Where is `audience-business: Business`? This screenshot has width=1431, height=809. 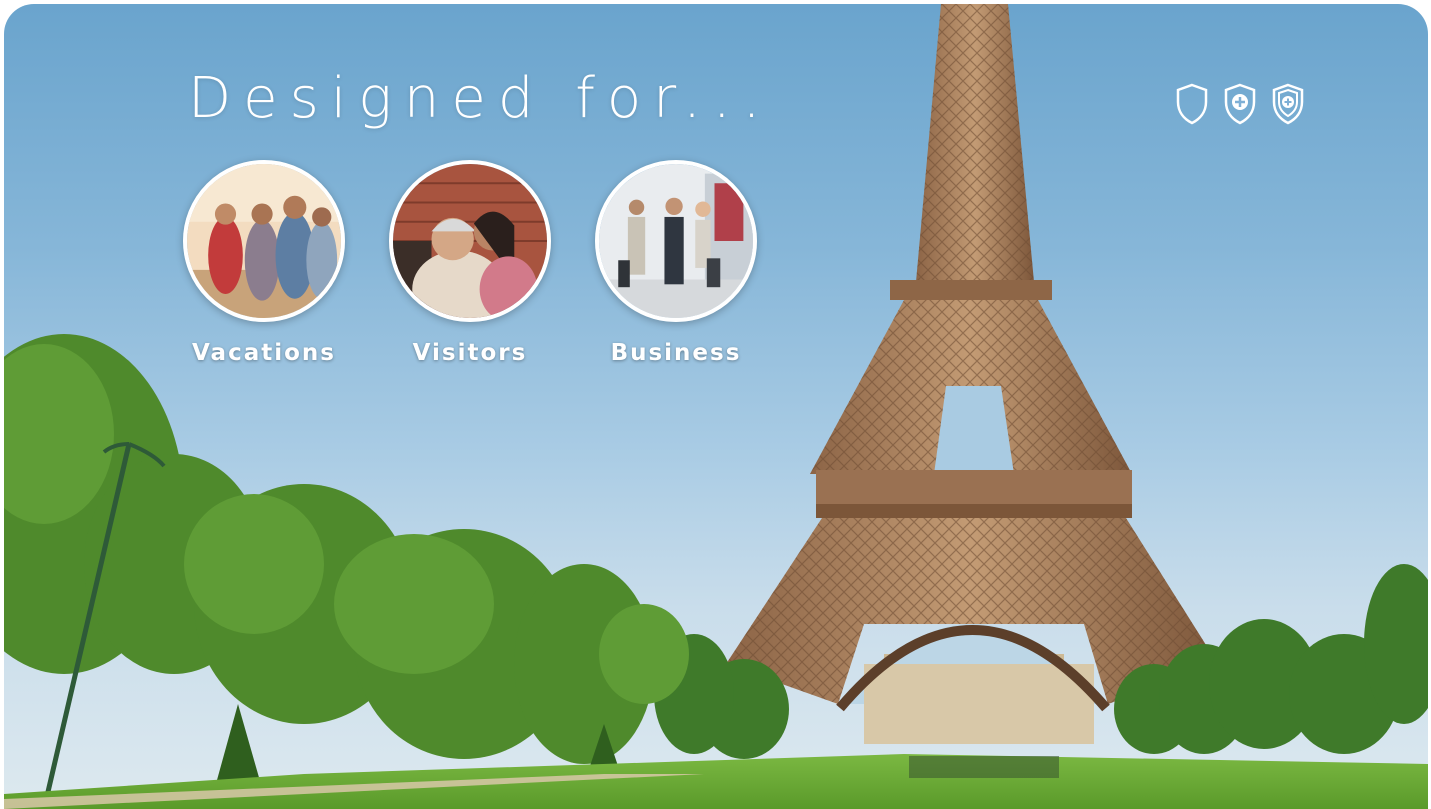
audience-business: Business is located at coordinates (676, 263).